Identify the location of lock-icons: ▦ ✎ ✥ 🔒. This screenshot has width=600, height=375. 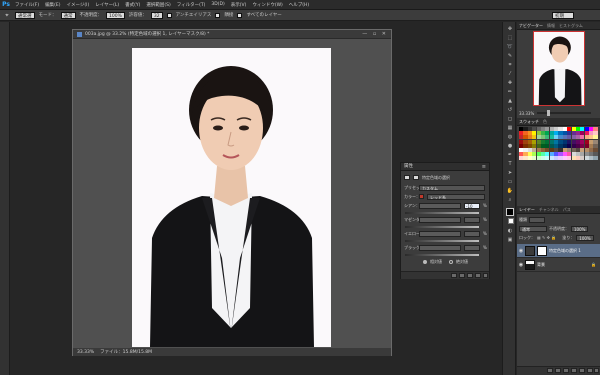
(546, 237).